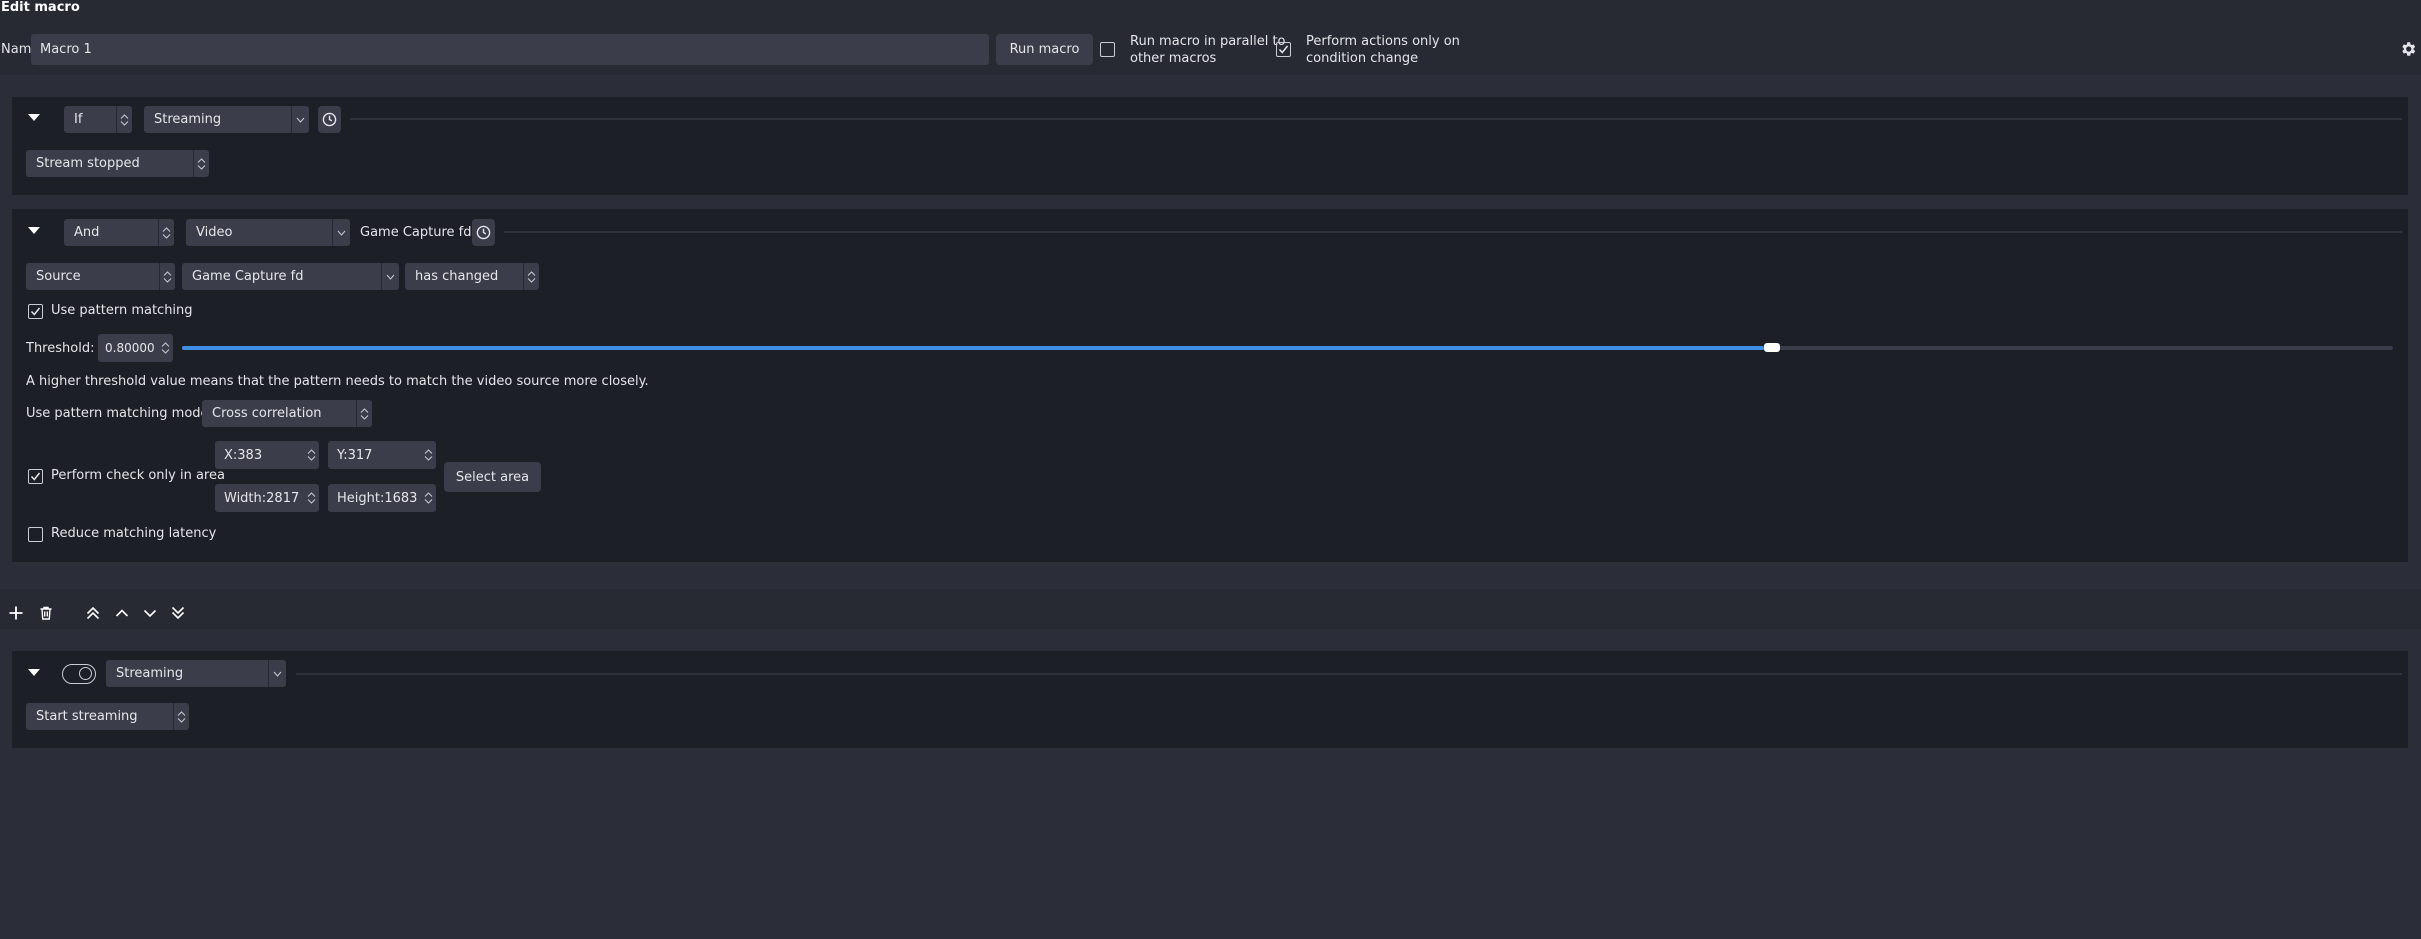 This screenshot has height=939, width=2421. I want to click on threshold-label: Threshold:, so click(60, 348).